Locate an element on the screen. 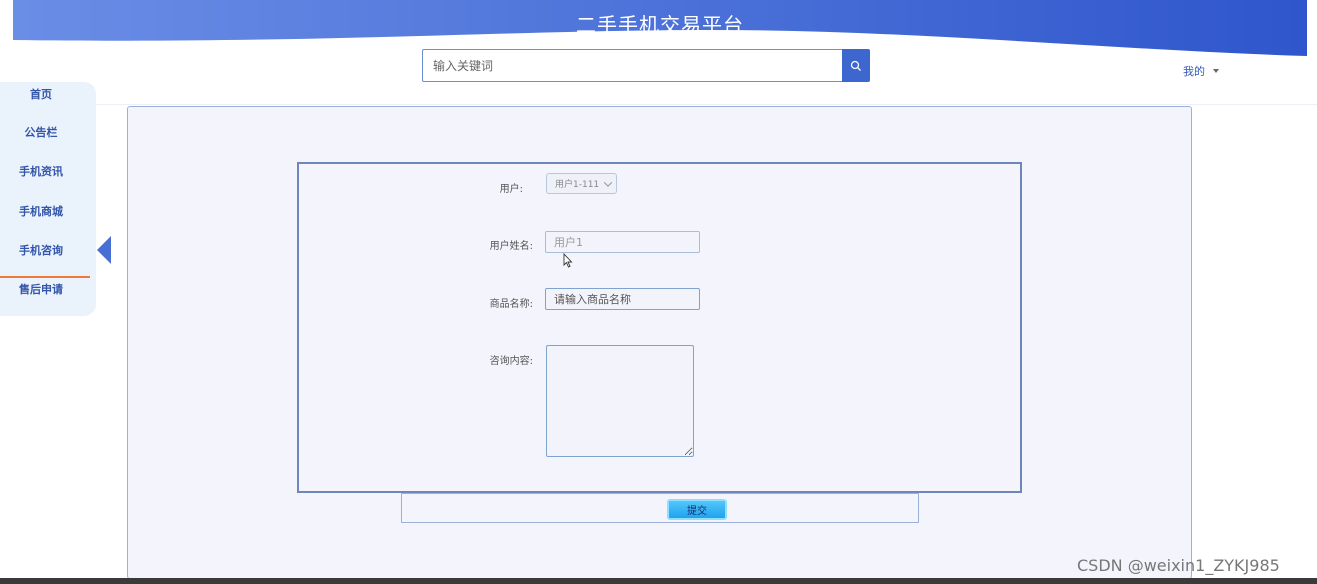 The width and height of the screenshot is (1317, 584). search-bar is located at coordinates (646, 65).